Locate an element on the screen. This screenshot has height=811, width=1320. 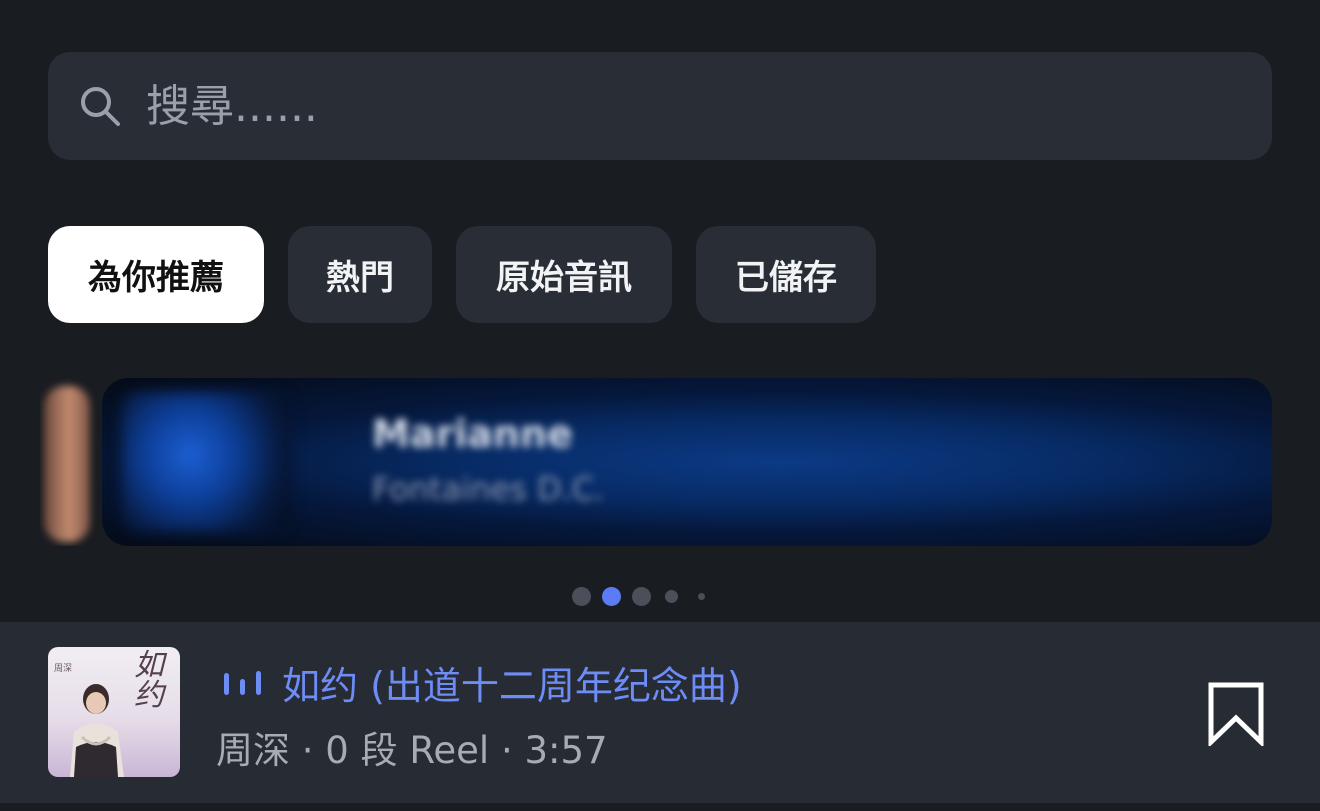
tab-original-audio: 原始音訊 is located at coordinates (564, 274).